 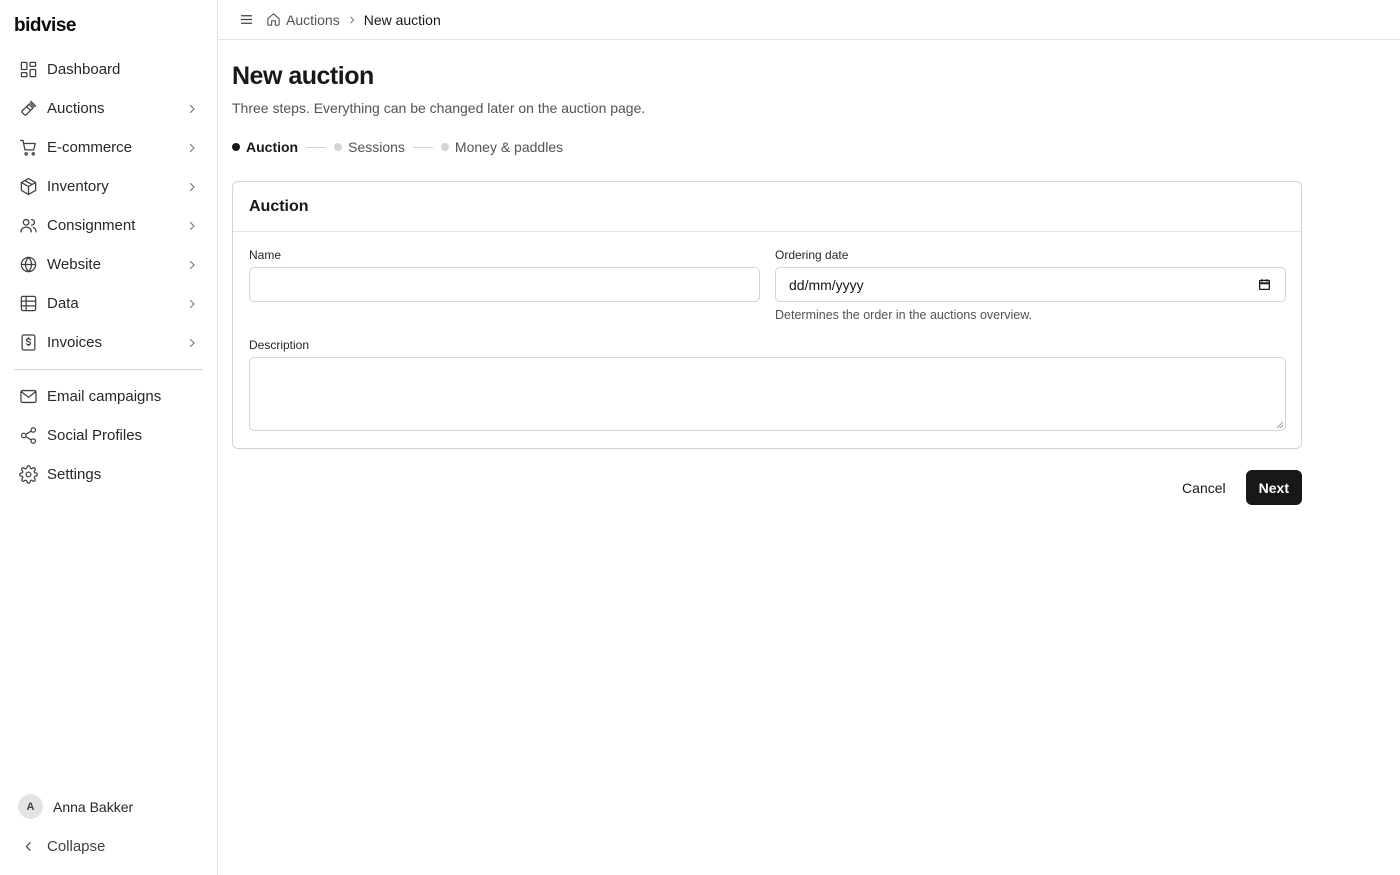 I want to click on step-label: Sessions, so click(x=376, y=147).